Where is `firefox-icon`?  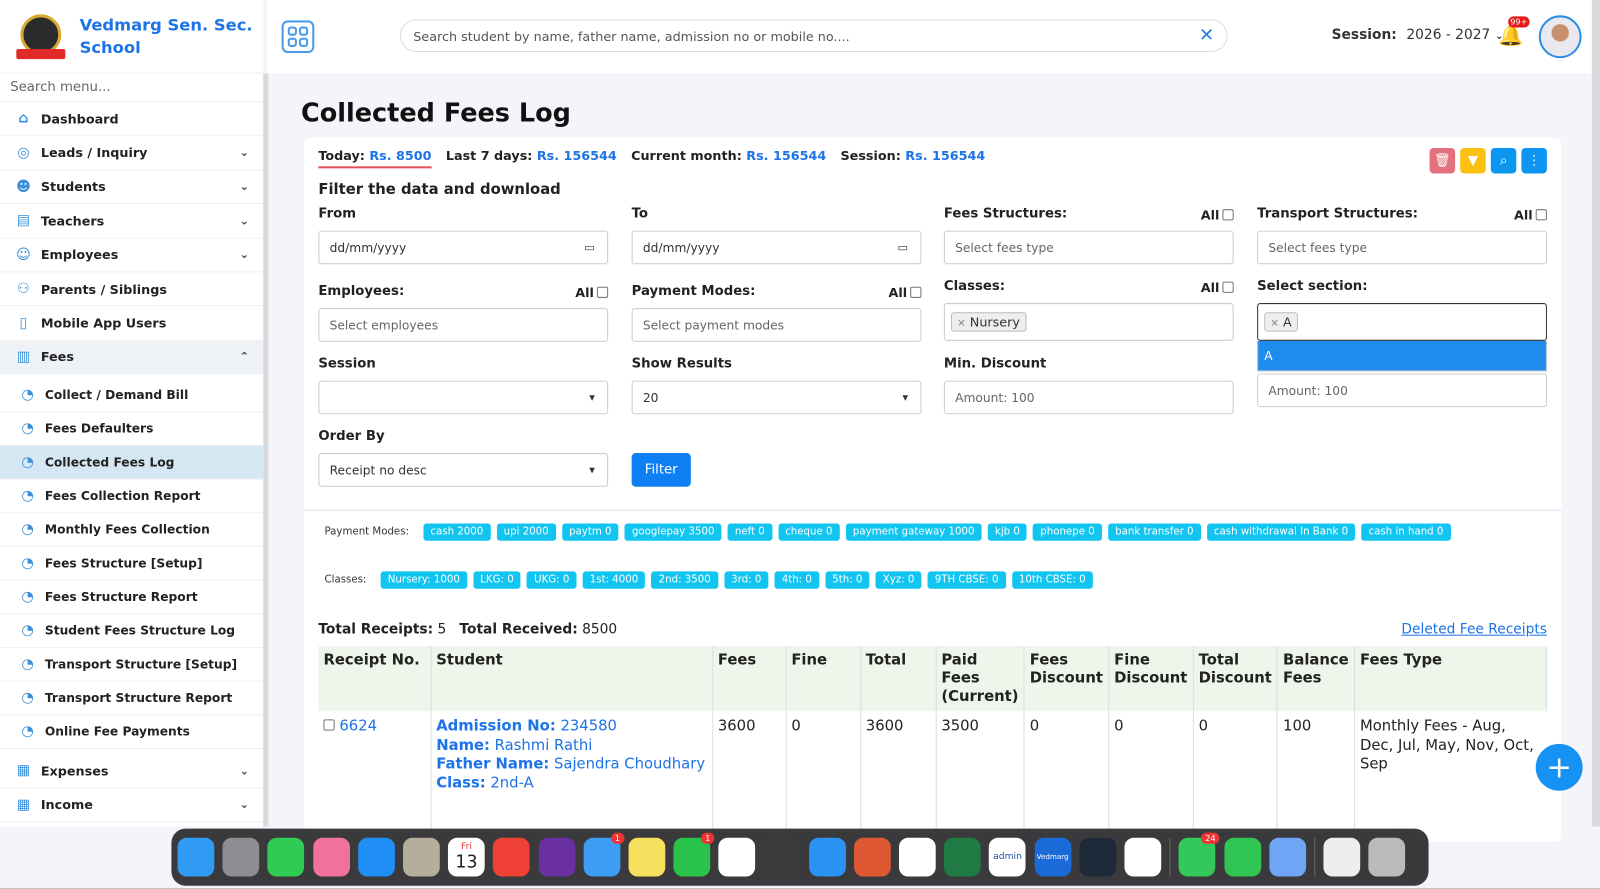 firefox-icon is located at coordinates (556, 857).